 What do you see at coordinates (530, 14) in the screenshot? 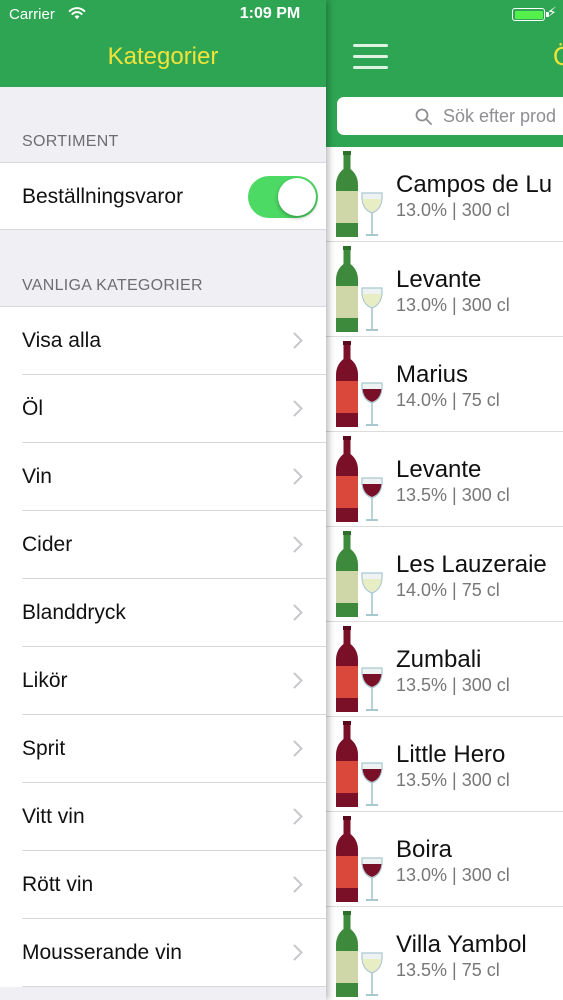
I see `battery-icon` at bounding box center [530, 14].